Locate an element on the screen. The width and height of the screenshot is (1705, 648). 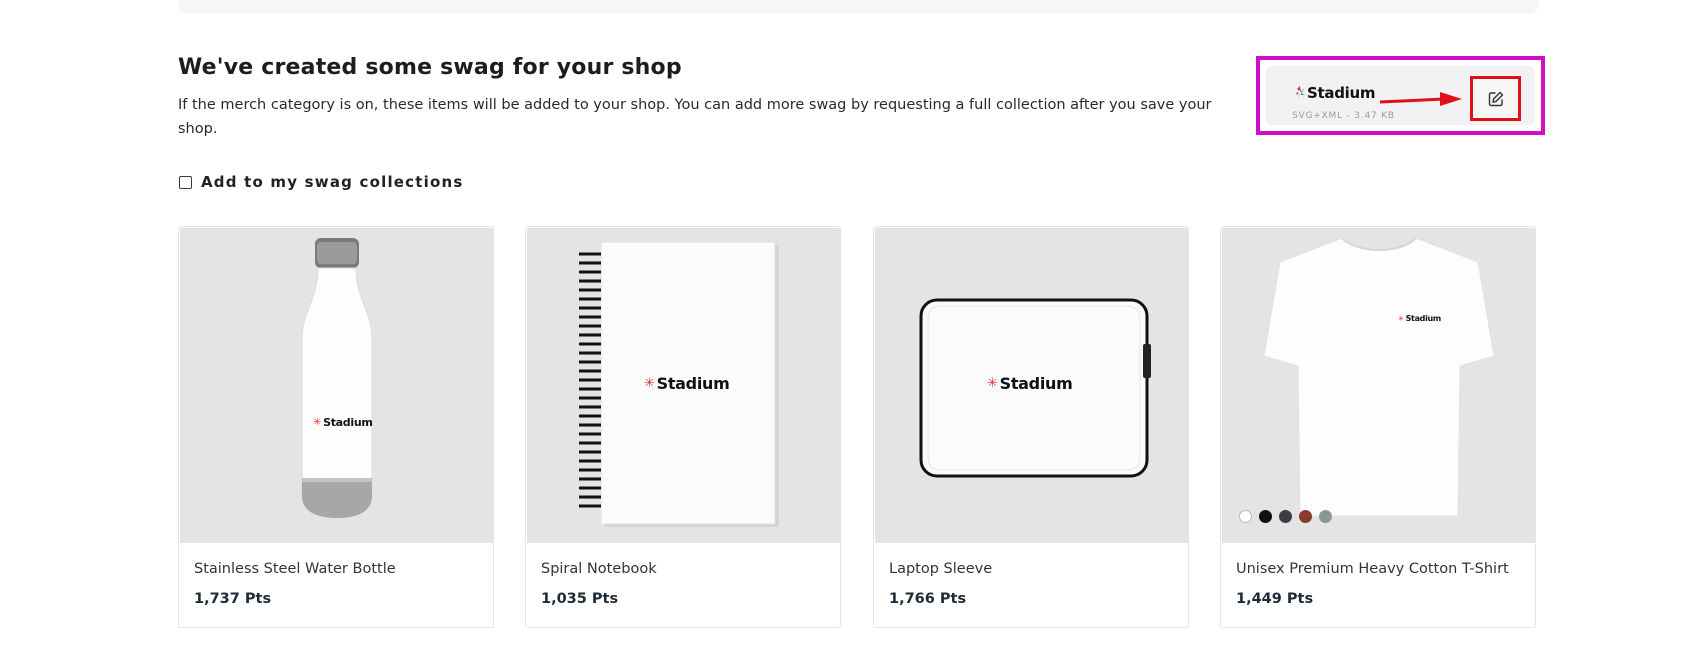
product-price: 1,035 Pts is located at coordinates (580, 599).